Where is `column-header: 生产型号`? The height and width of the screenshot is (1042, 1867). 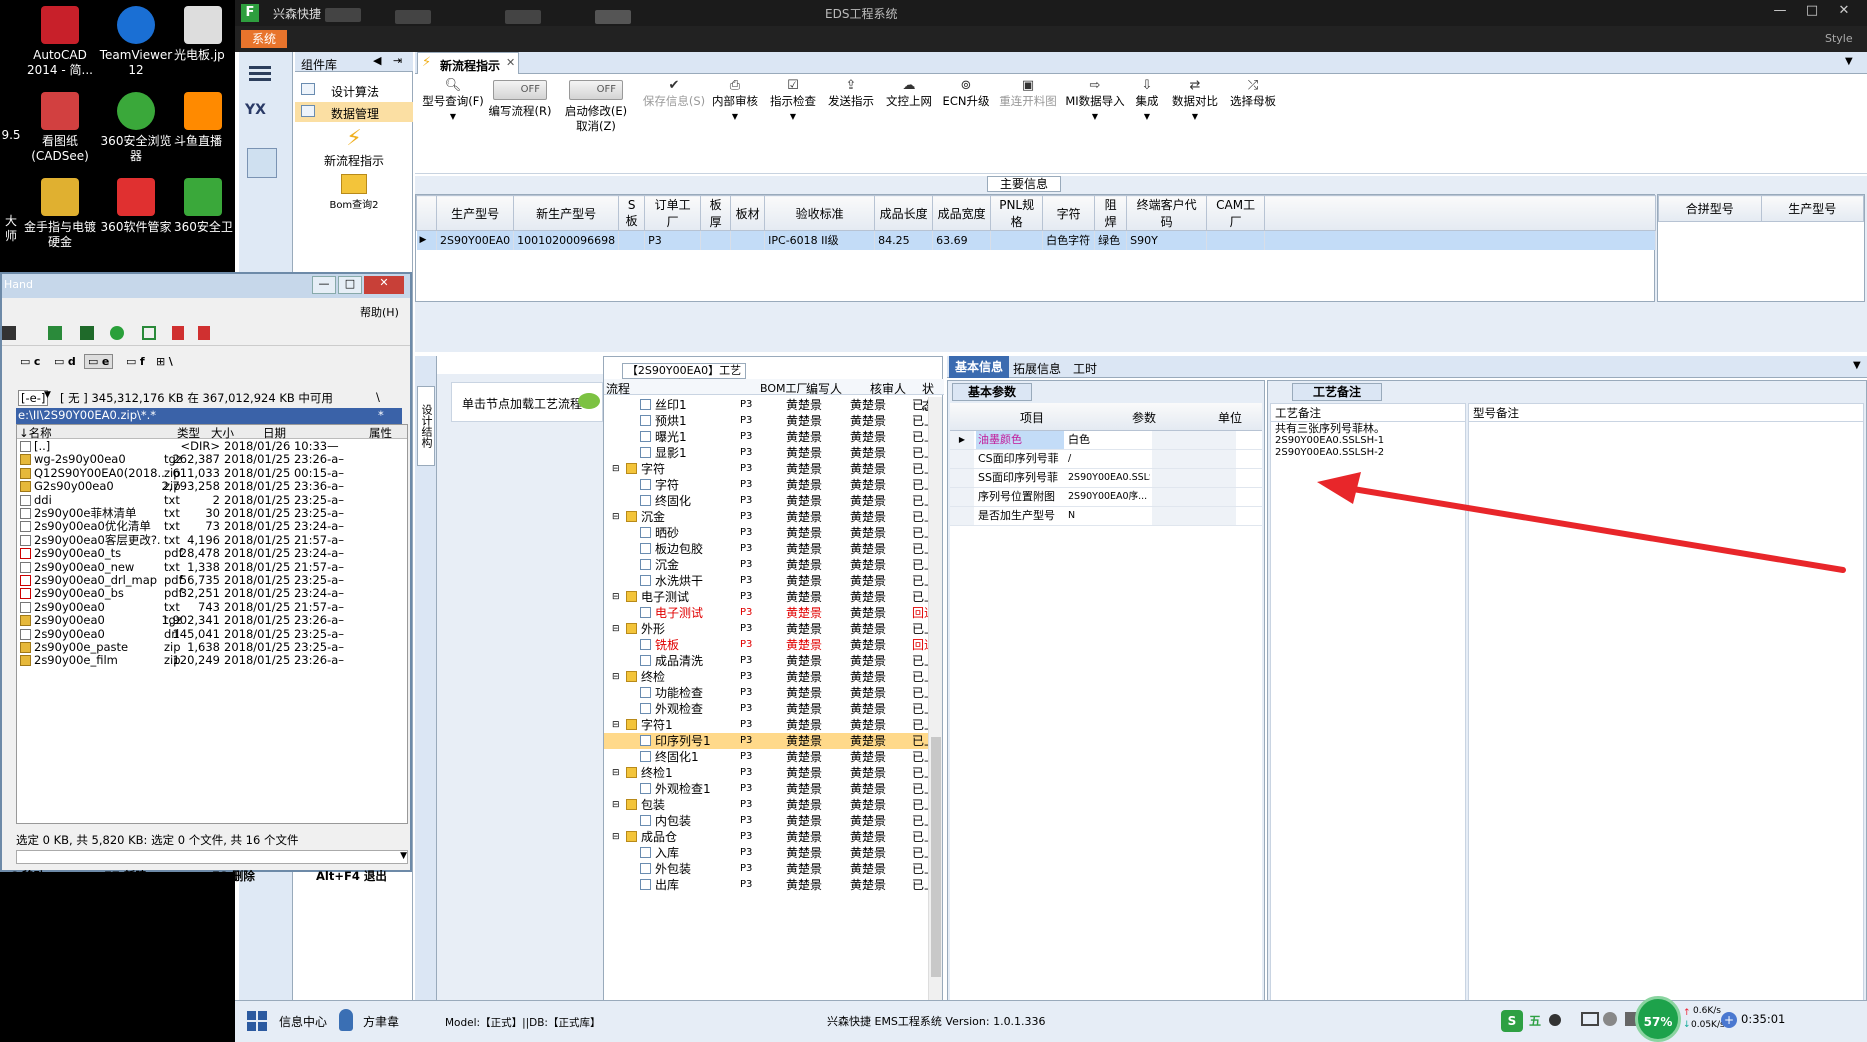
column-header: 生产型号 is located at coordinates (475, 213).